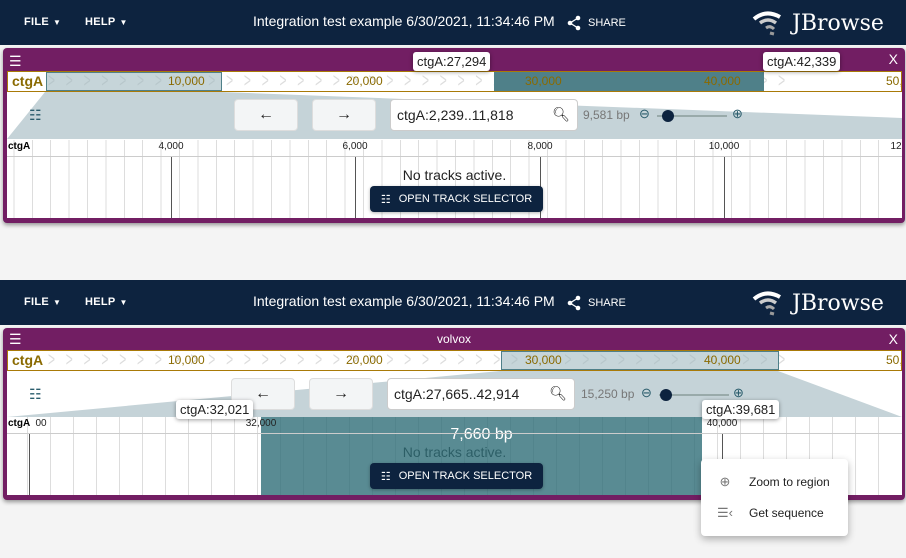  What do you see at coordinates (41, 423) in the screenshot?
I see `ruler-tick-label: 00` at bounding box center [41, 423].